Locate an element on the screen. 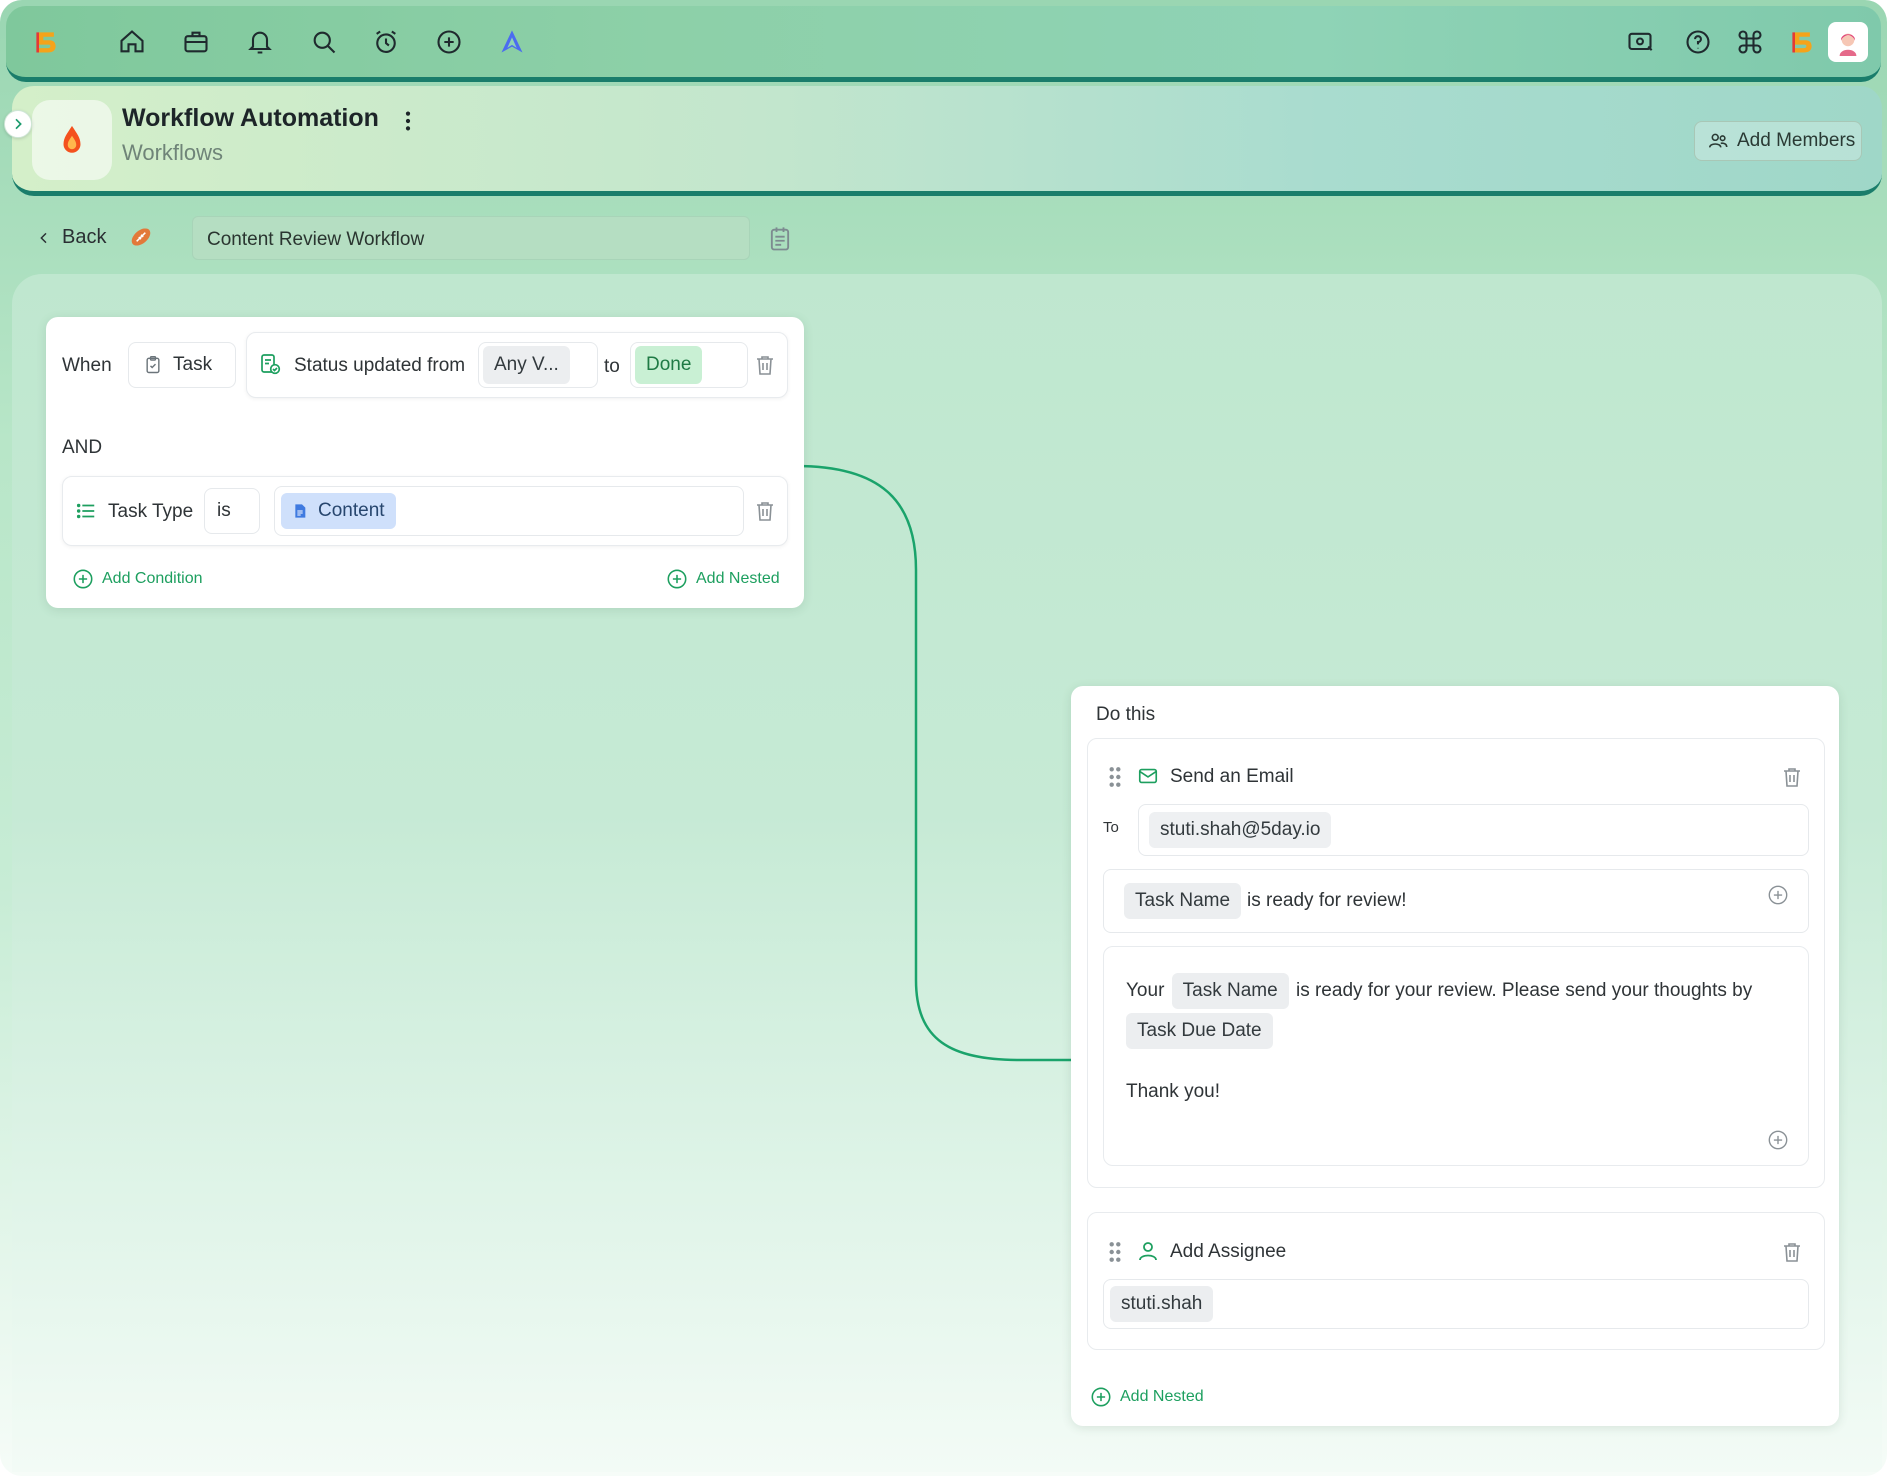 The height and width of the screenshot is (1476, 1887). add-members-button: Add Members is located at coordinates (1778, 141).